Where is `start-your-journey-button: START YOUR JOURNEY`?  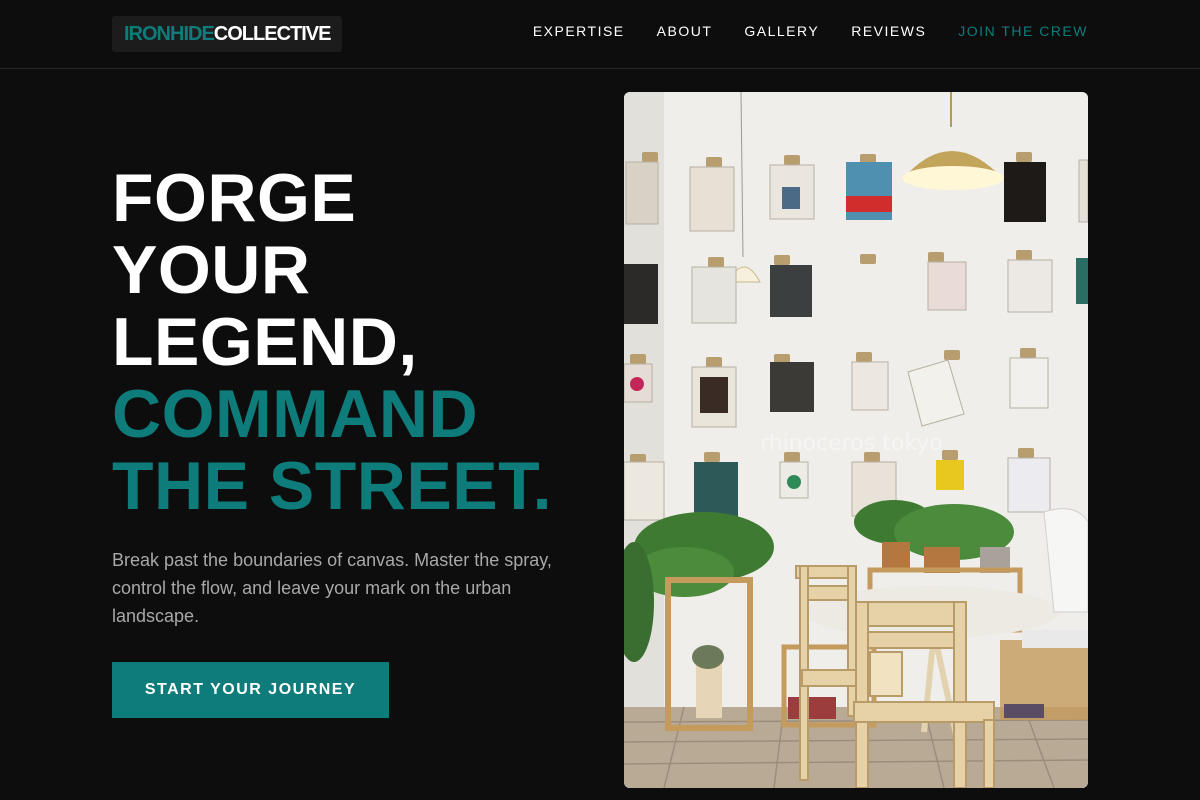
start-your-journey-button: START YOUR JOURNEY is located at coordinates (250, 690).